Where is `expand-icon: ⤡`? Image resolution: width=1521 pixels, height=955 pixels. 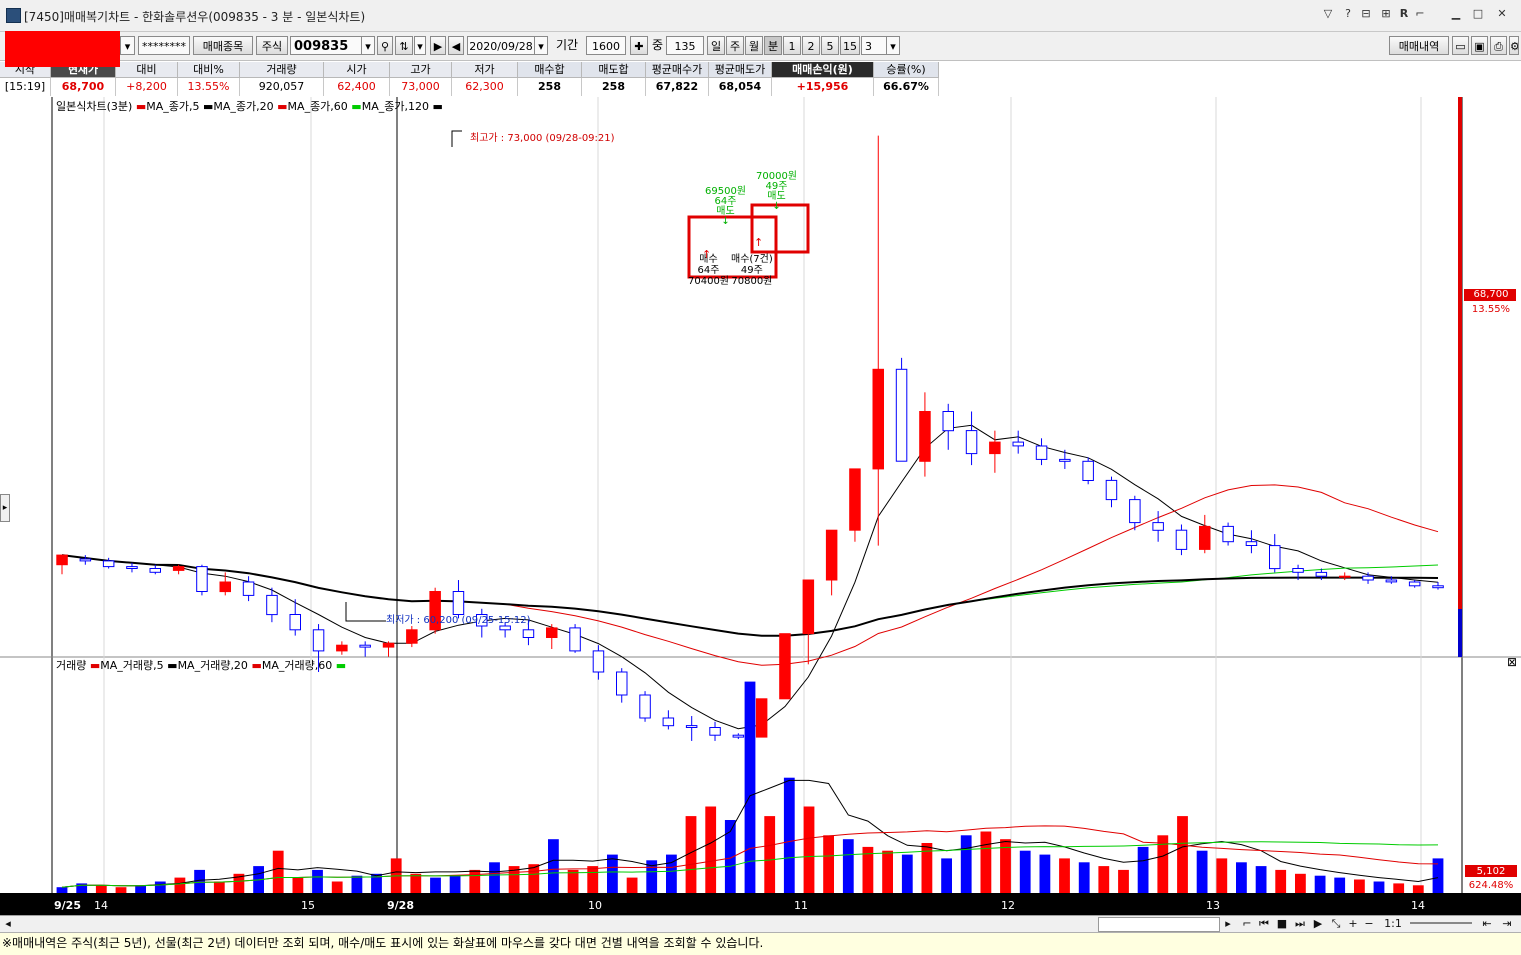
expand-icon: ⤡ is located at coordinates (1336, 924).